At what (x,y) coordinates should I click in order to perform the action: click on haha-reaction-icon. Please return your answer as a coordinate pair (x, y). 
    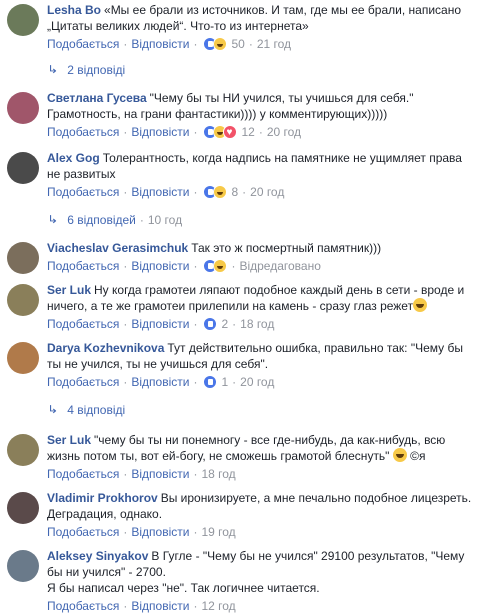
    Looking at the image, I should click on (220, 266).